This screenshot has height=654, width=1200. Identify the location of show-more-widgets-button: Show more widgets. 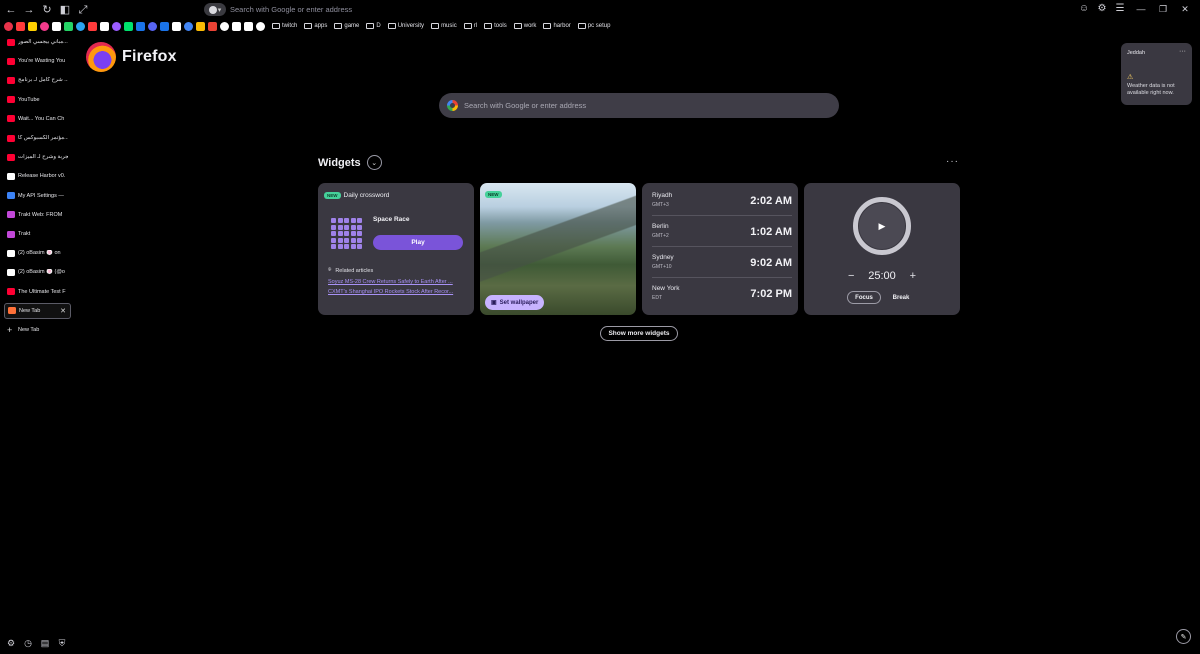
(639, 333).